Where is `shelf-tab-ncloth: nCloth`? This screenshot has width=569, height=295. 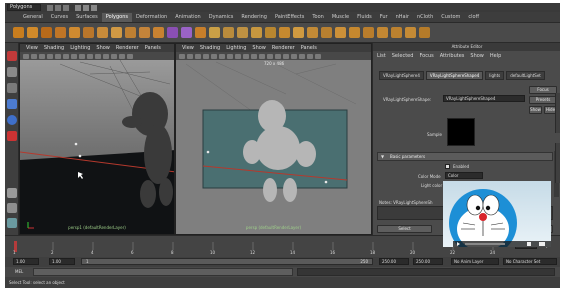
shelf-tab-ncloth: nCloth is located at coordinates (425, 17).